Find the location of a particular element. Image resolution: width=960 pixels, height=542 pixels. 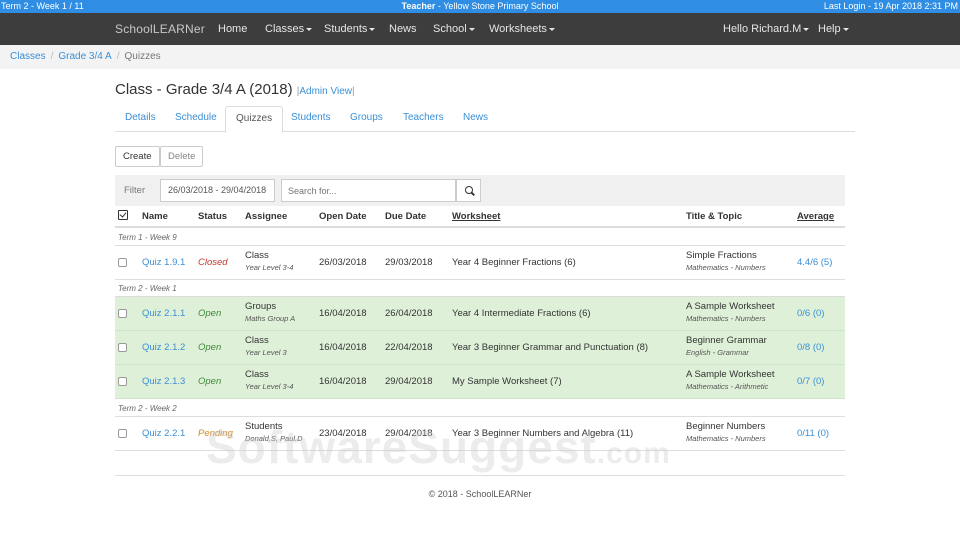

col-due-date: Due Date is located at coordinates (405, 216).